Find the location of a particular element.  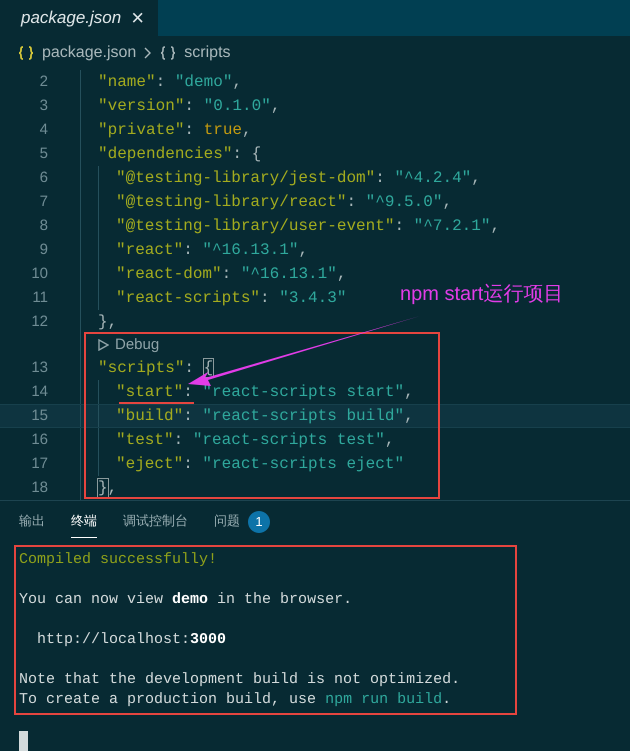

code-line: "test": "react-scripts test", is located at coordinates (255, 440).